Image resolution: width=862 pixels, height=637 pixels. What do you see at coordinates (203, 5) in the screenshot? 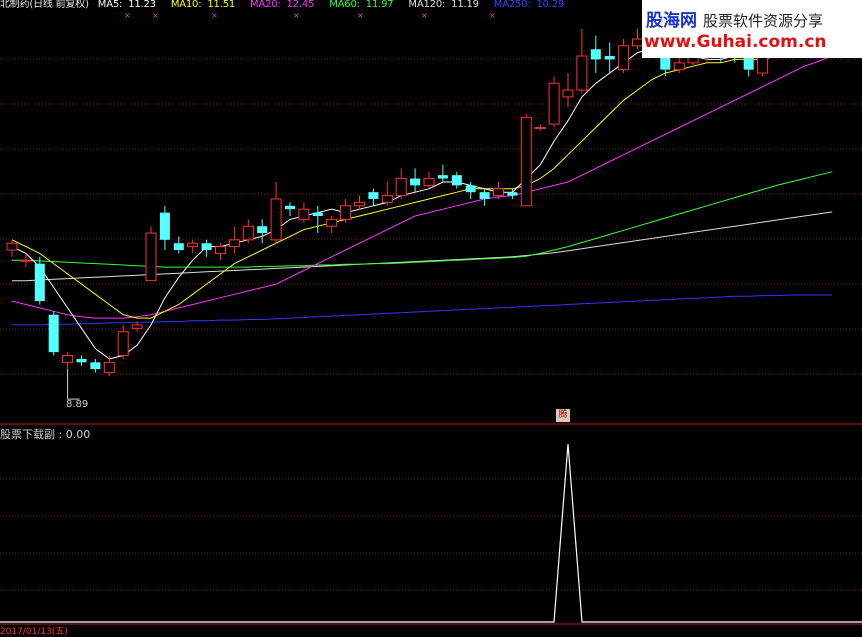
I see `legend-ma10: MA10: 11.51` at bounding box center [203, 5].